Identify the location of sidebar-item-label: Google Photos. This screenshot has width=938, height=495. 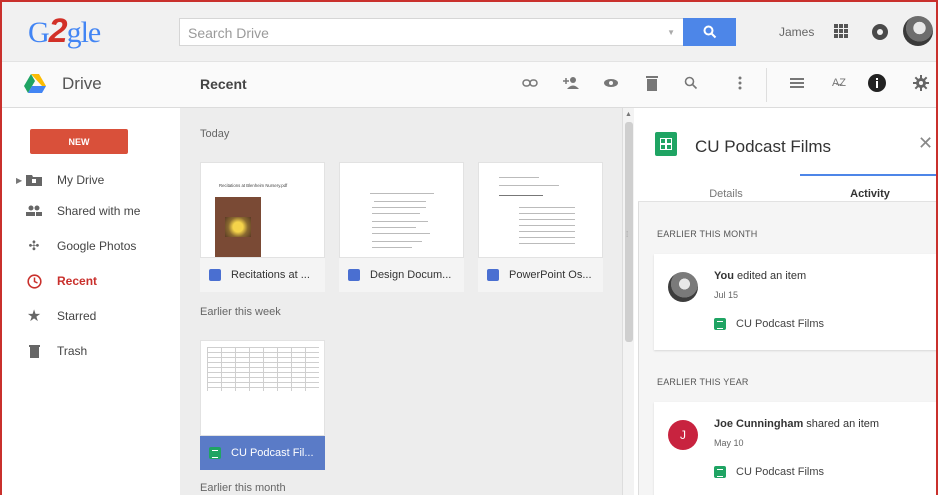
(97, 246).